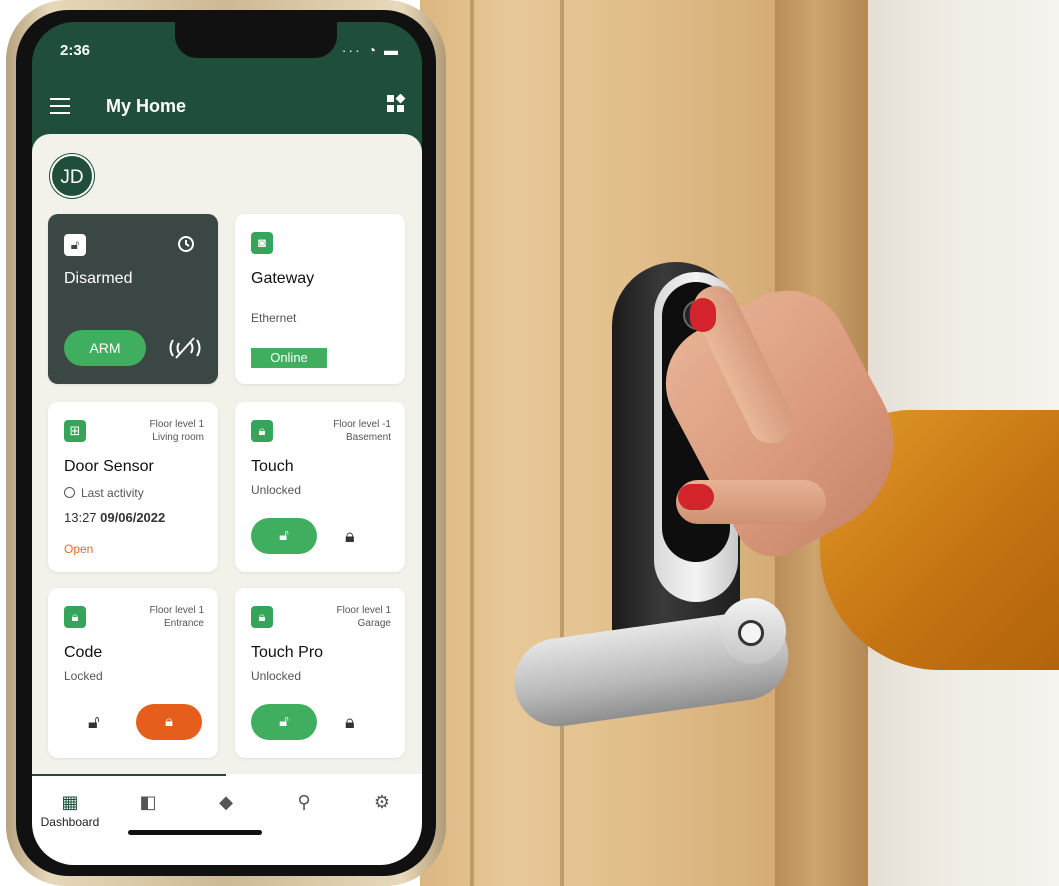 Image resolution: width=1059 pixels, height=886 pixels. What do you see at coordinates (289, 358) in the screenshot?
I see `status-badge: Online` at bounding box center [289, 358].